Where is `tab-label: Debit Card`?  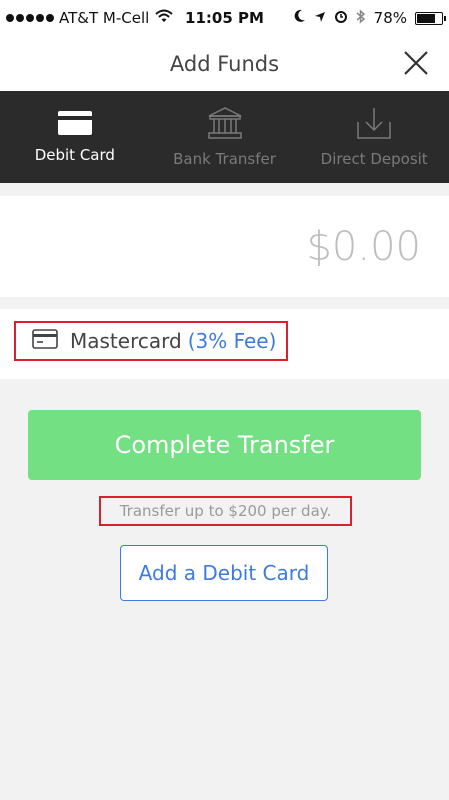 tab-label: Debit Card is located at coordinates (74, 155).